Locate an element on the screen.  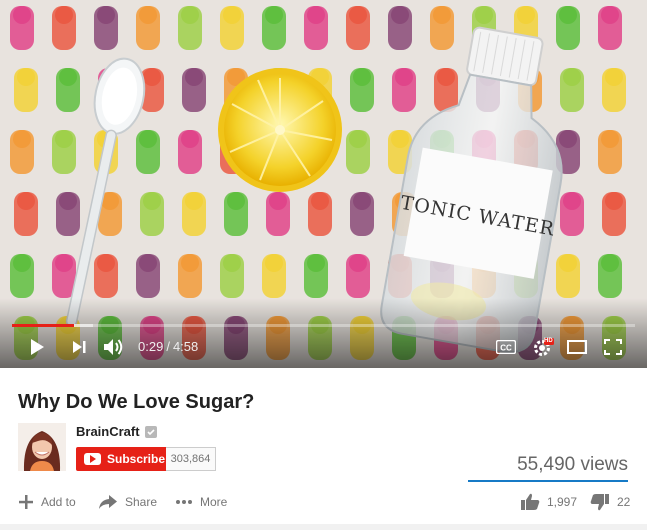
subscribe-label: Subscribe is located at coordinates (136, 459).